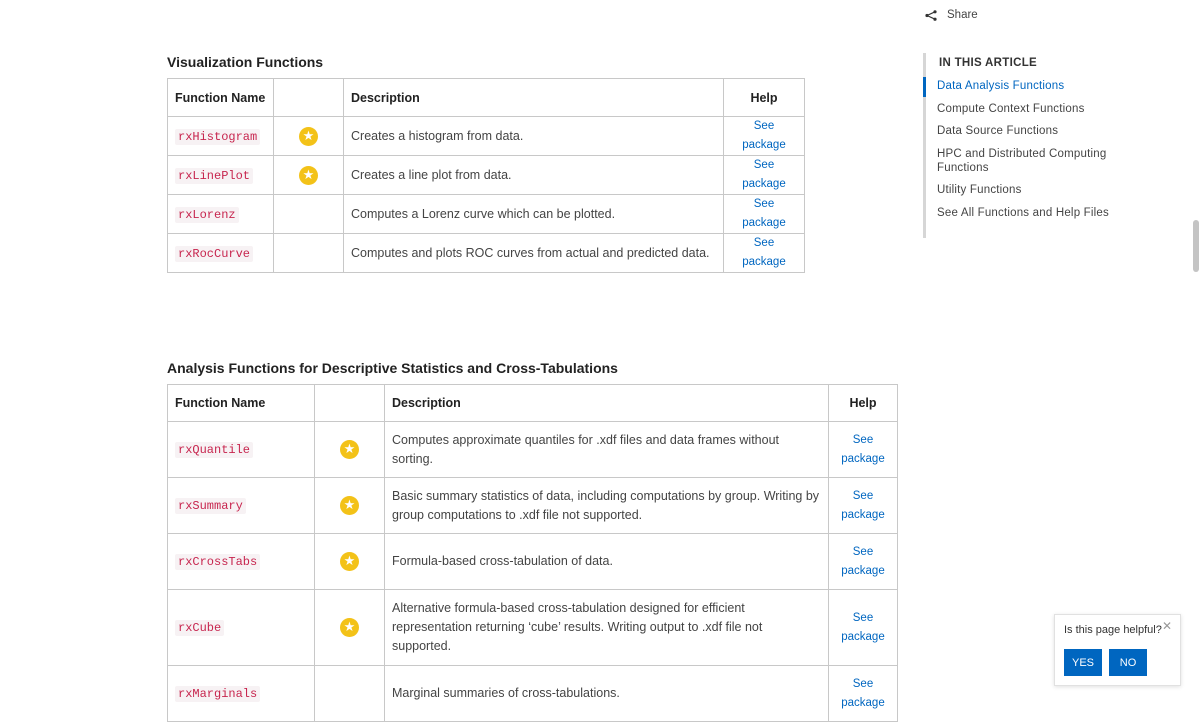 The height and width of the screenshot is (722, 1200). Describe the element at coordinates (1024, 213) in the screenshot. I see `toc-item-all-functions-help: See All Functions and Help Files` at that location.